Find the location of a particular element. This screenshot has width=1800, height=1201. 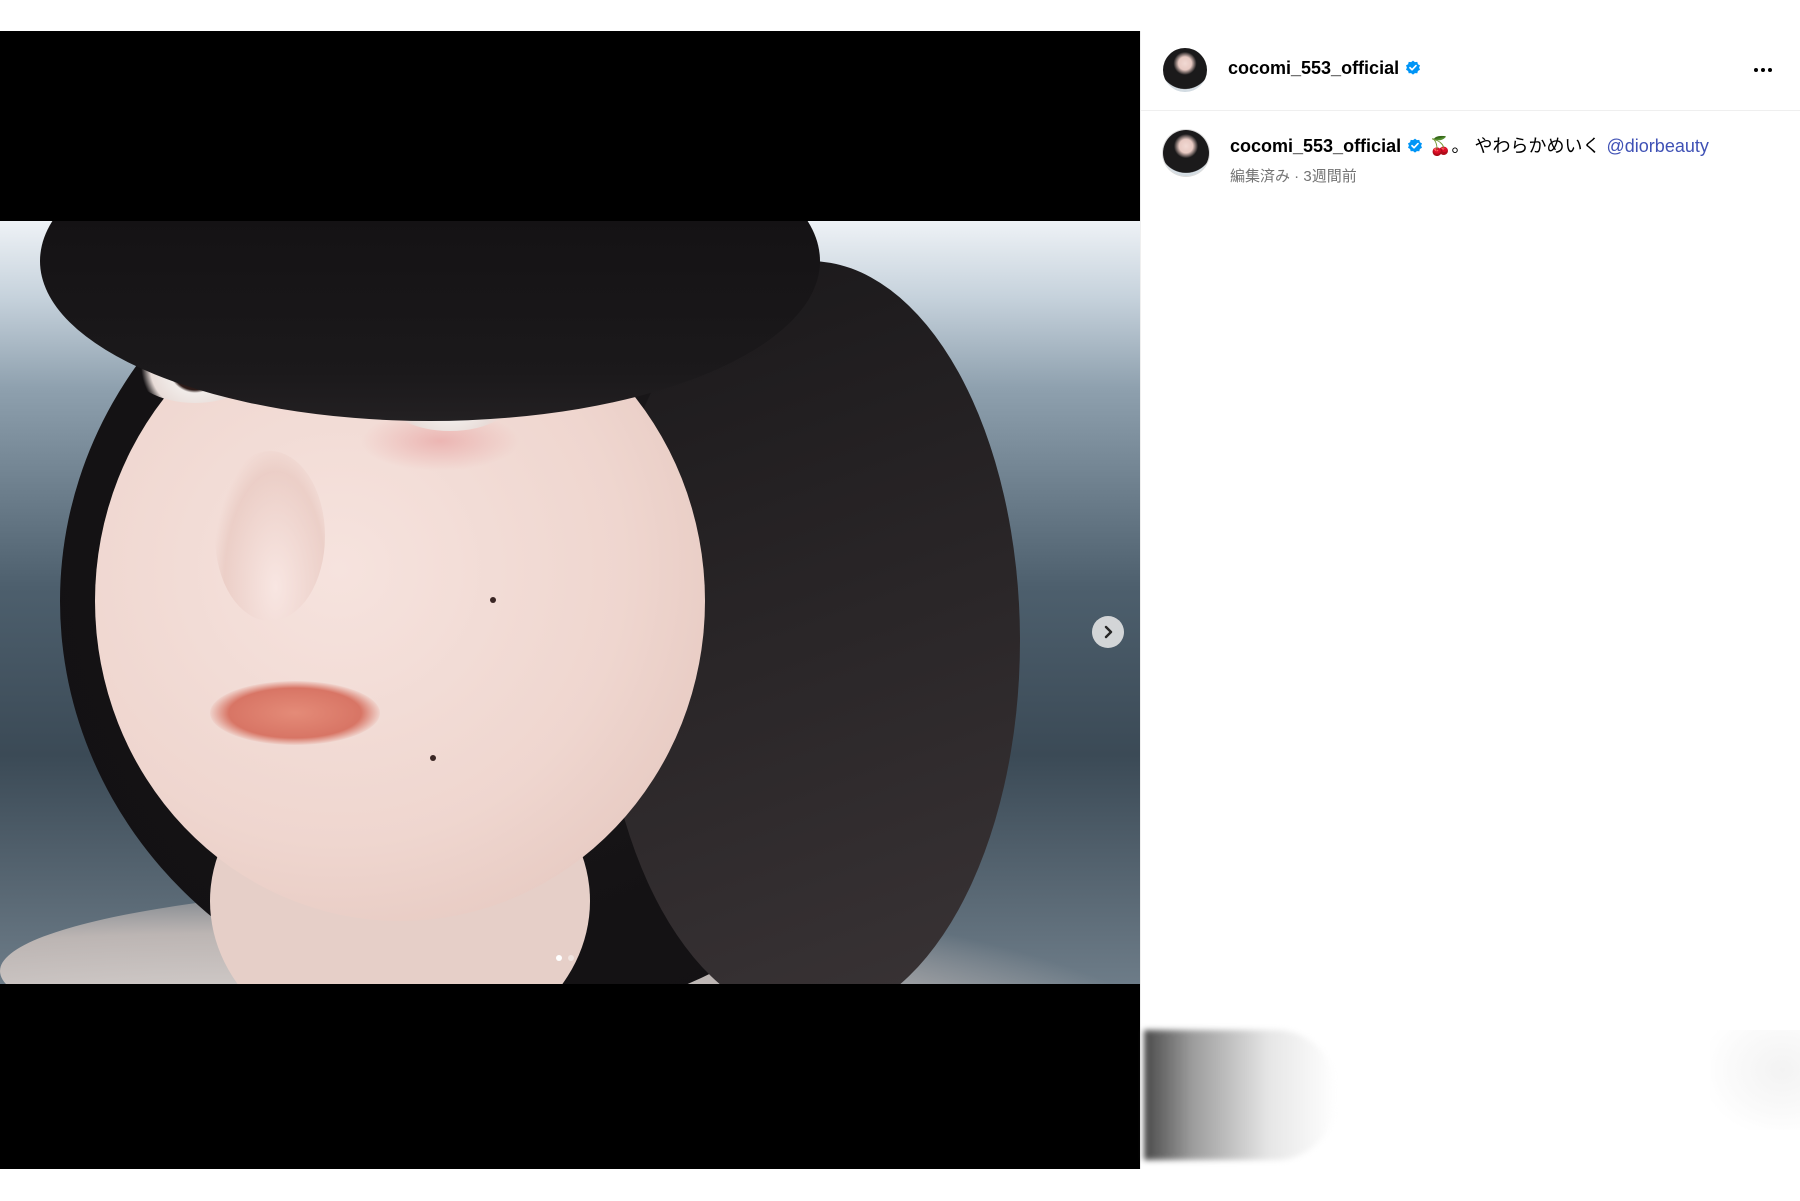

caption-text: 🍒。 やわらかめいく is located at coordinates (1515, 146).